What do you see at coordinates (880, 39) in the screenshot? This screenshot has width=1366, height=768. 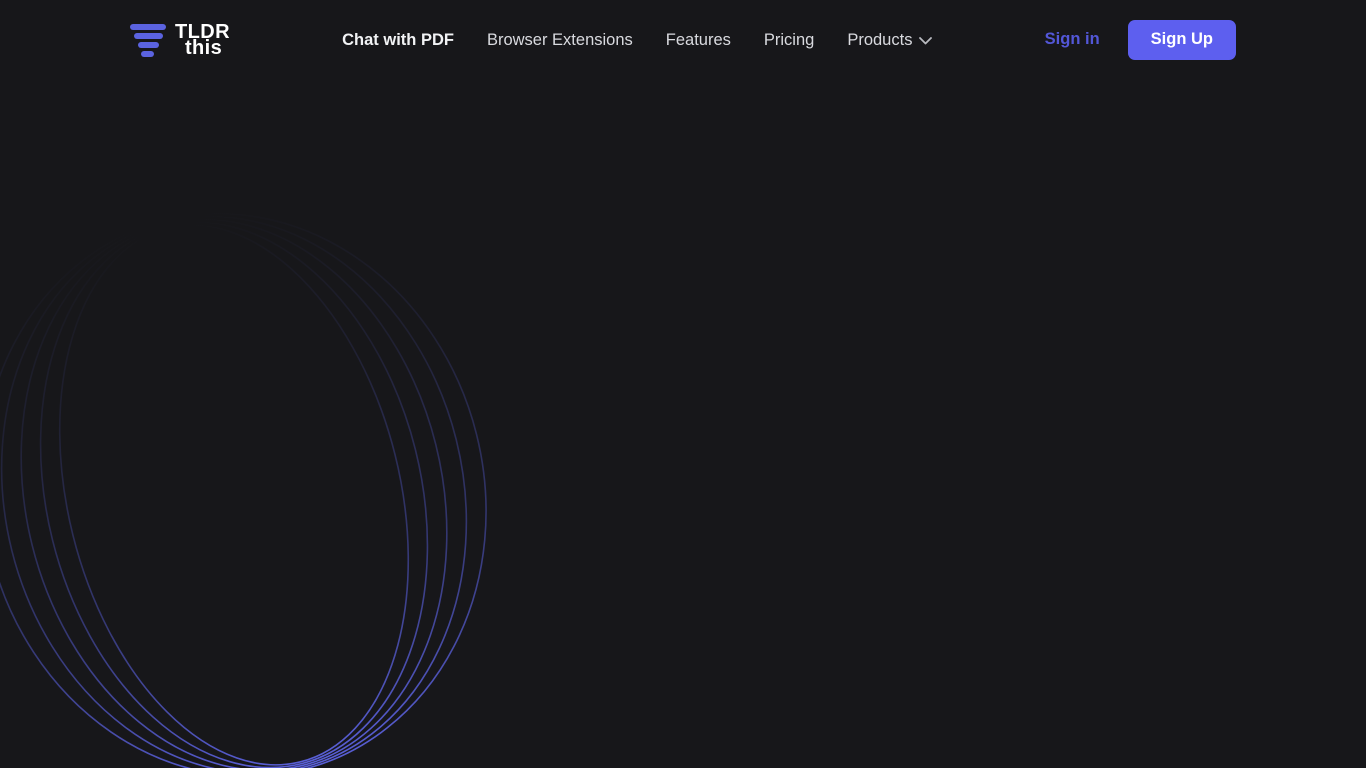 I see `nav-products-label: Products` at bounding box center [880, 39].